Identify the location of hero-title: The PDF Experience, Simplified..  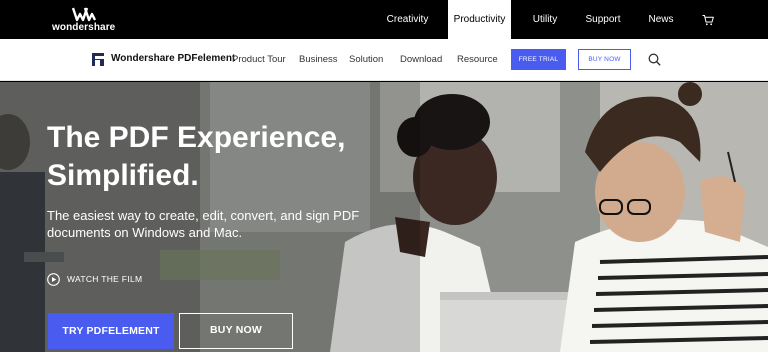
(196, 156).